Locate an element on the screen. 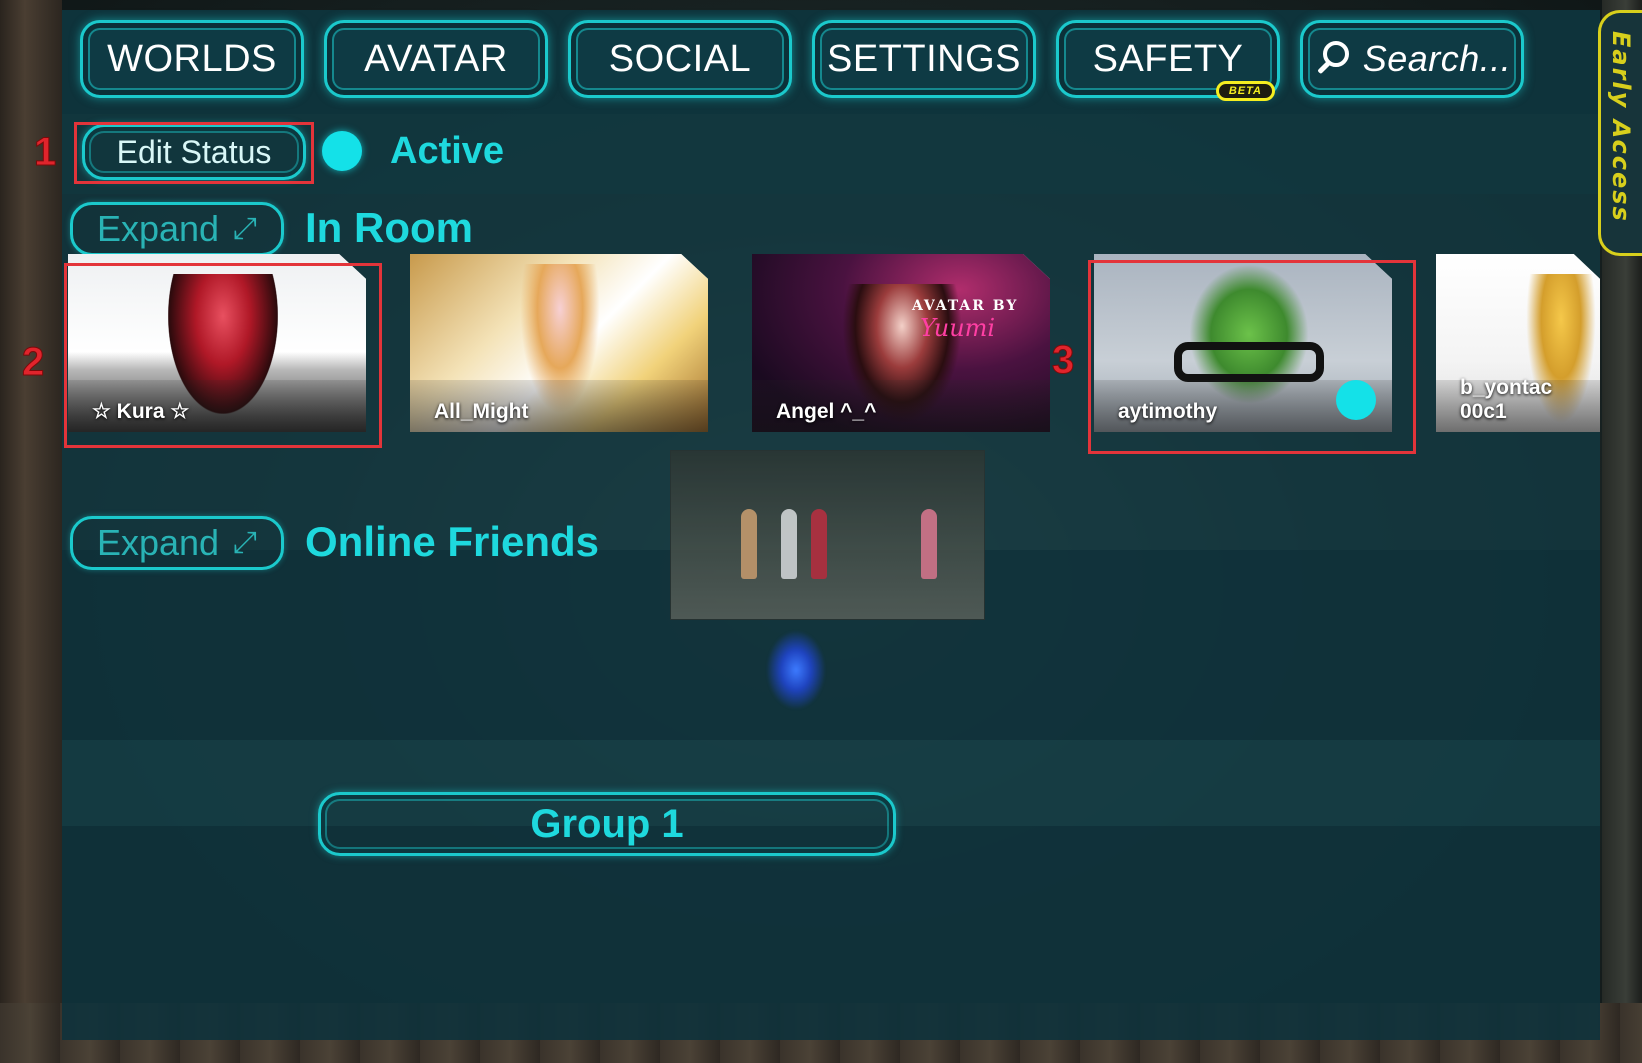  group-label: Group 1 is located at coordinates (607, 823).